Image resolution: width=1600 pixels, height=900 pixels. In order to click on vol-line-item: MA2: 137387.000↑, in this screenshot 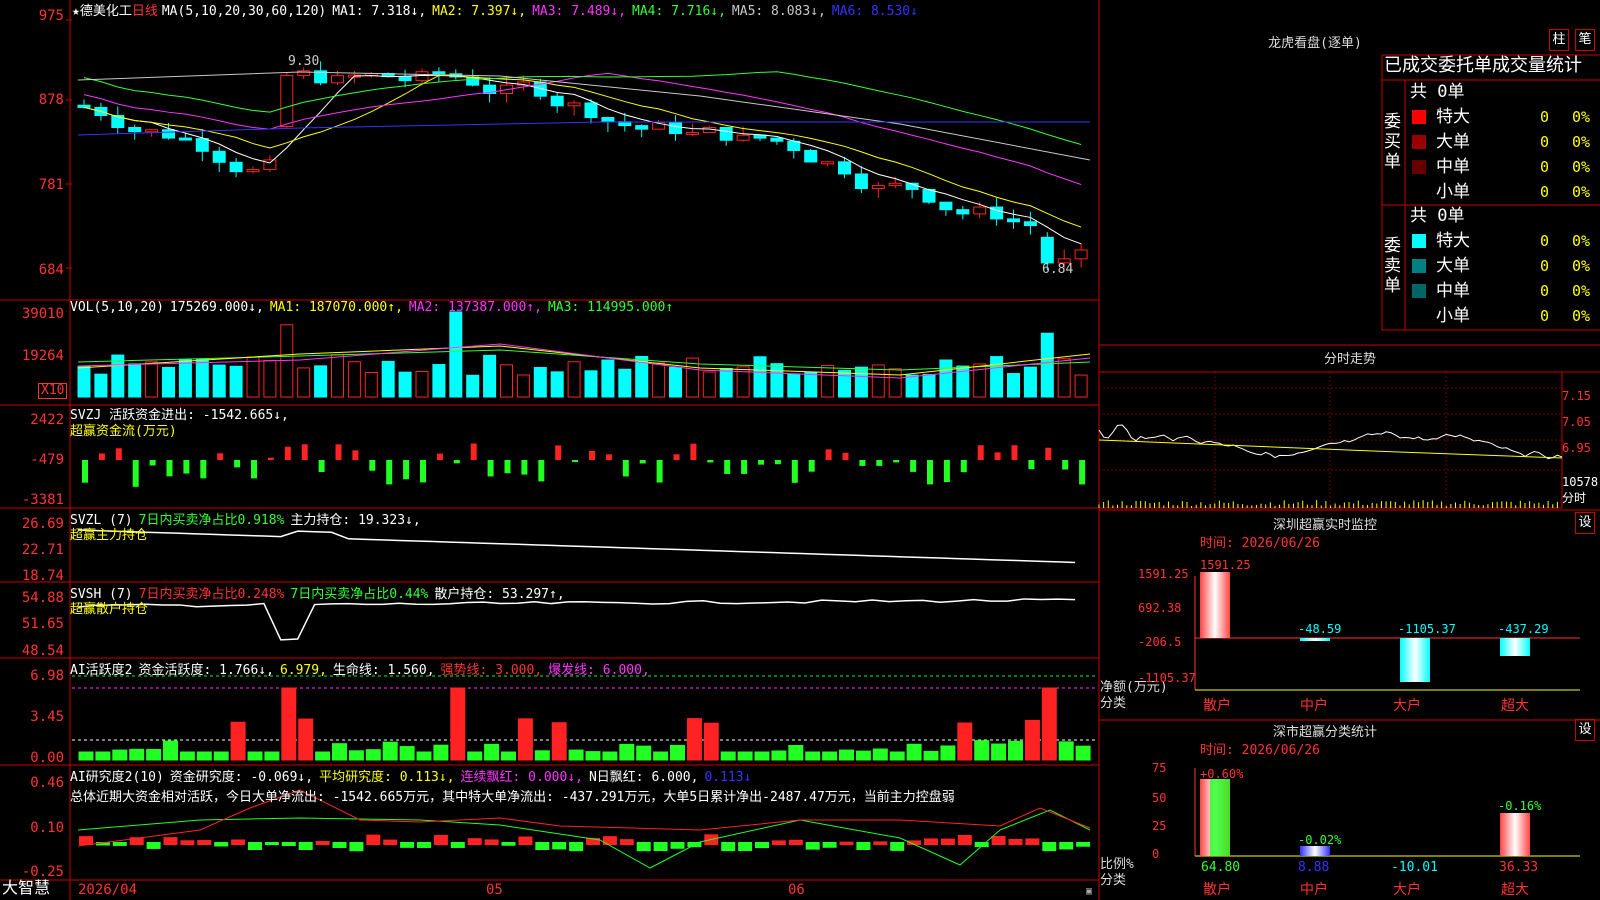, I will do `click(475, 307)`.